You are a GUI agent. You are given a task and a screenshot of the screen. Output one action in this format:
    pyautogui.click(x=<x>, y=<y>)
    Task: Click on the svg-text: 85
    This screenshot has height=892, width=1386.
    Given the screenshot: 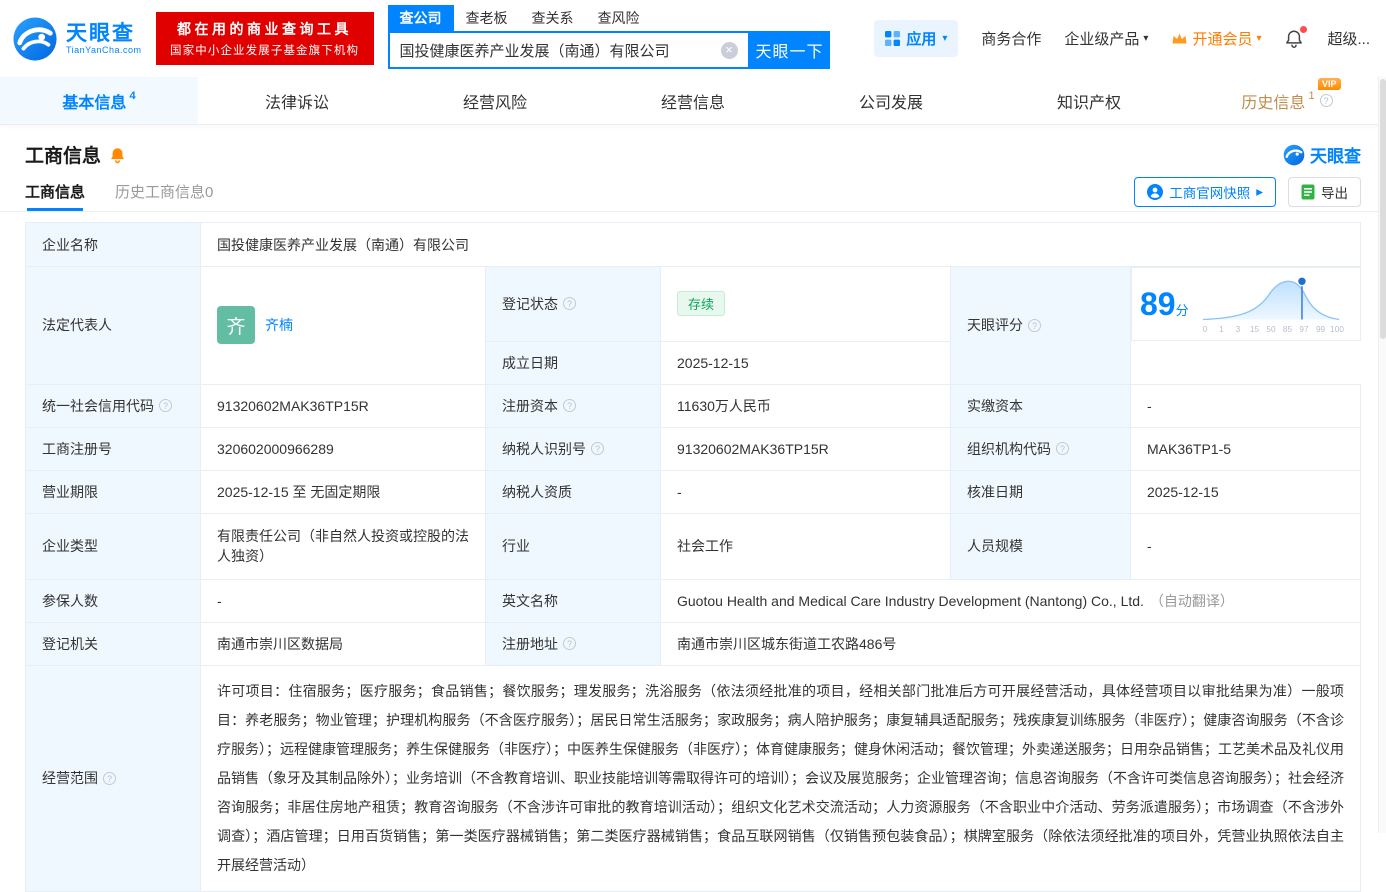 What is the action you would take?
    pyautogui.click(x=1288, y=329)
    